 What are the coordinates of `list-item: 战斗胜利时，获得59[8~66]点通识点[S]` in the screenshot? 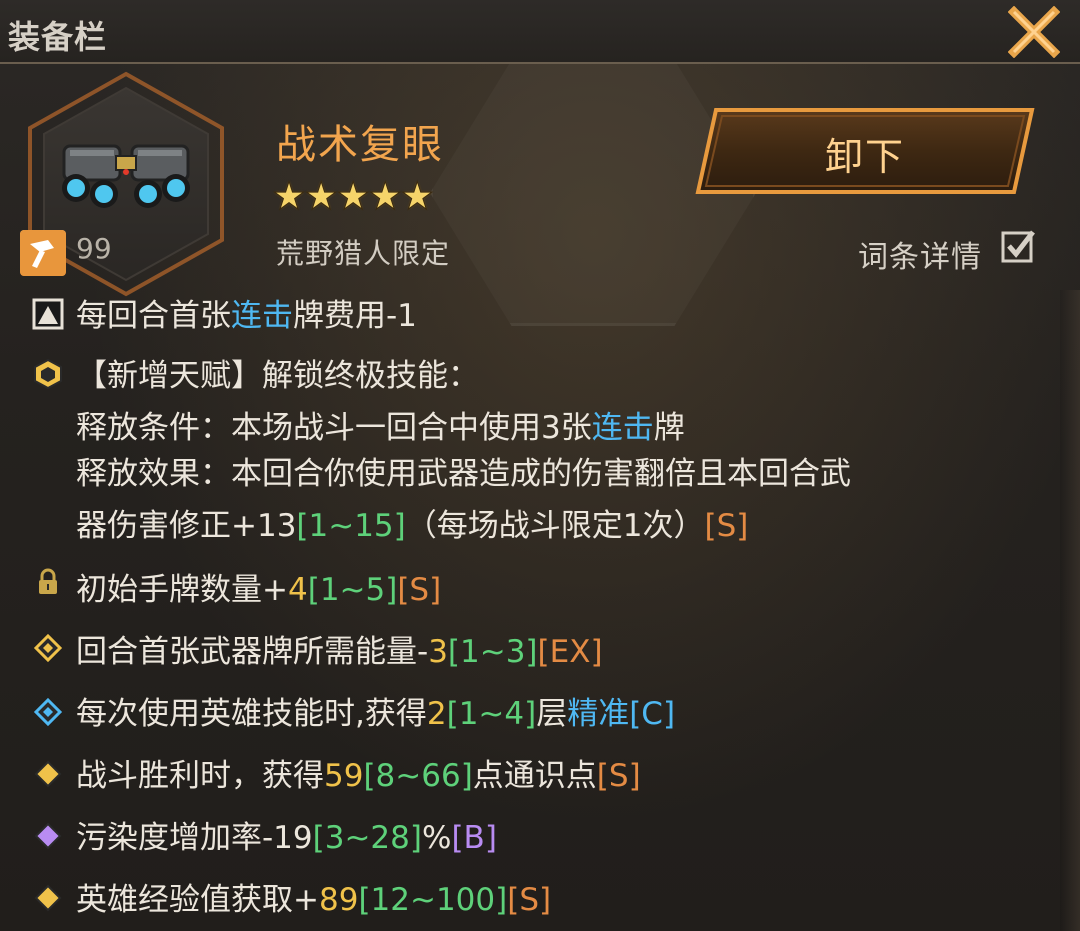 It's located at (358, 776).